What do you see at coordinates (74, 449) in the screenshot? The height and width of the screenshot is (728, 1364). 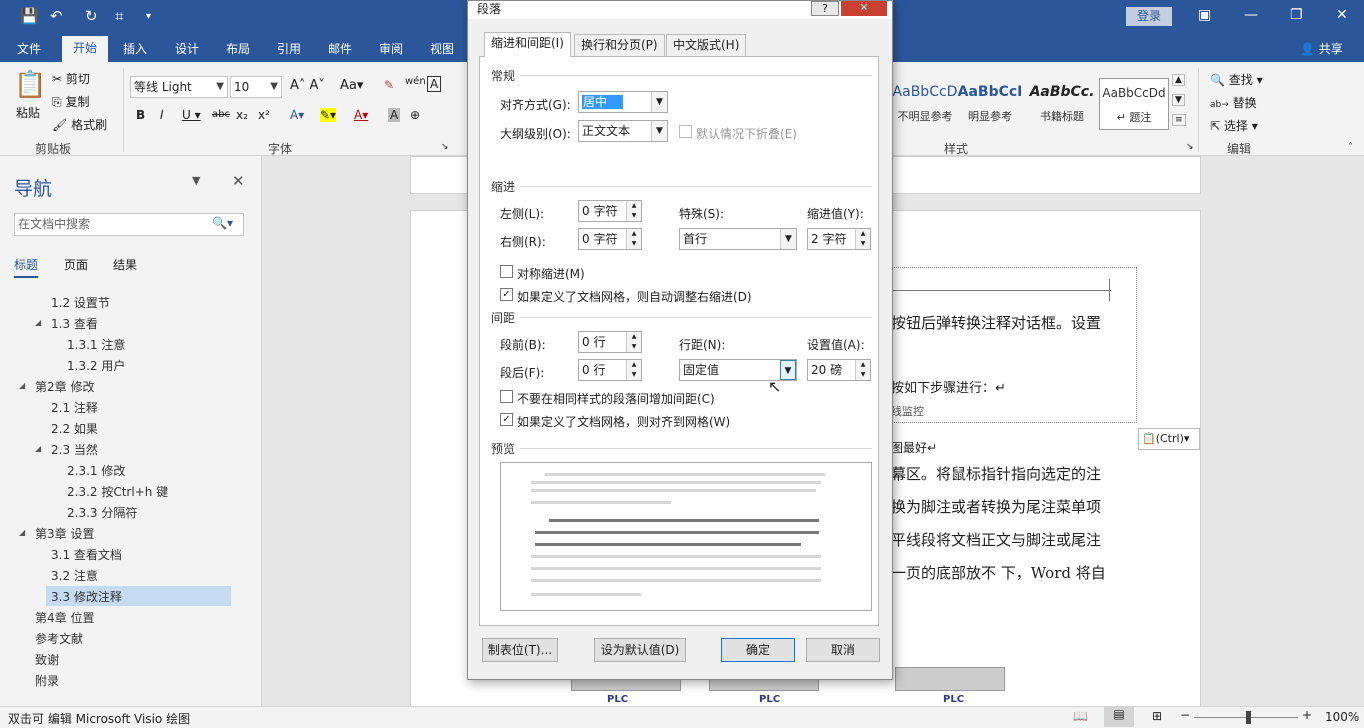 I see `nav-heading-item: 2.3 当然` at bounding box center [74, 449].